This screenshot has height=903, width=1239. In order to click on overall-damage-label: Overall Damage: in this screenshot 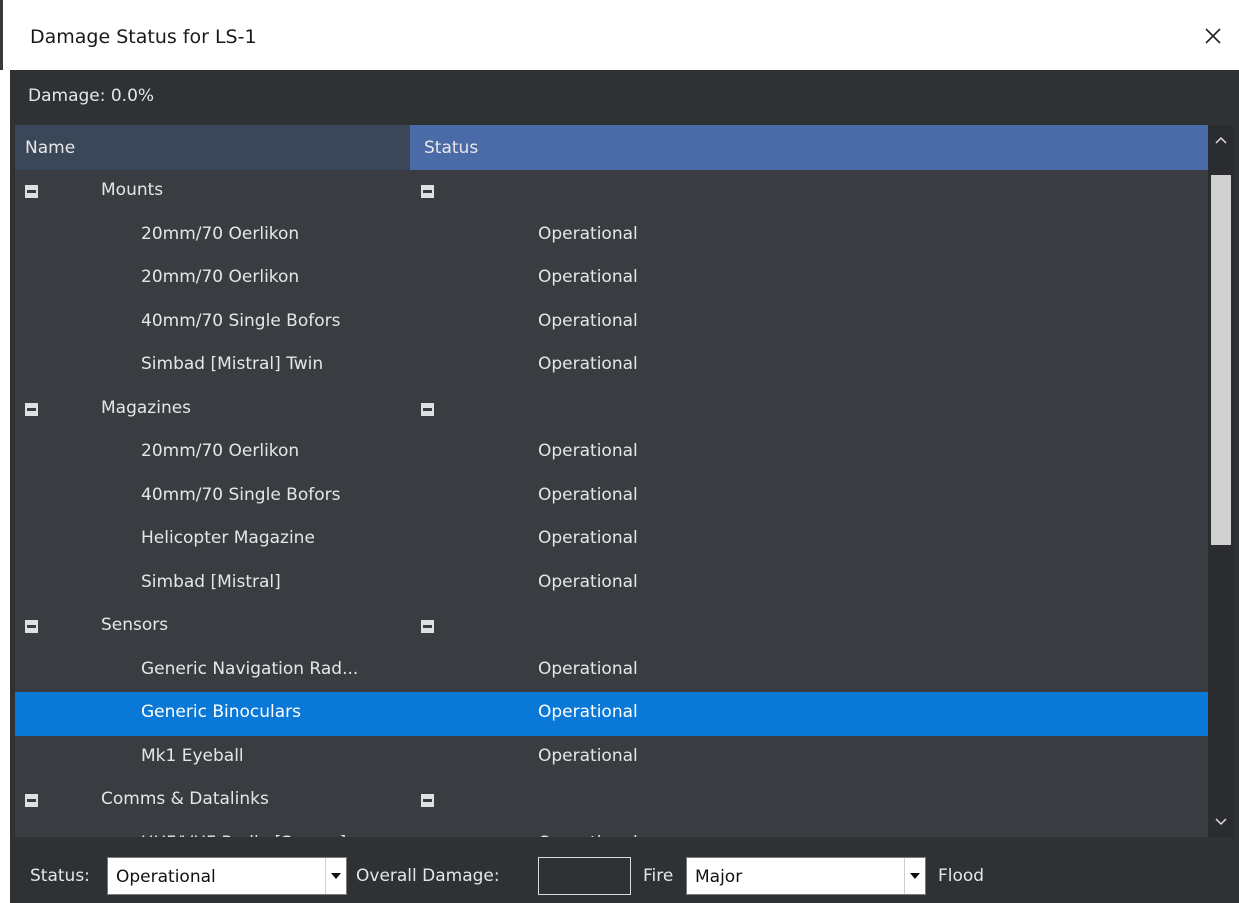, I will do `click(428, 876)`.